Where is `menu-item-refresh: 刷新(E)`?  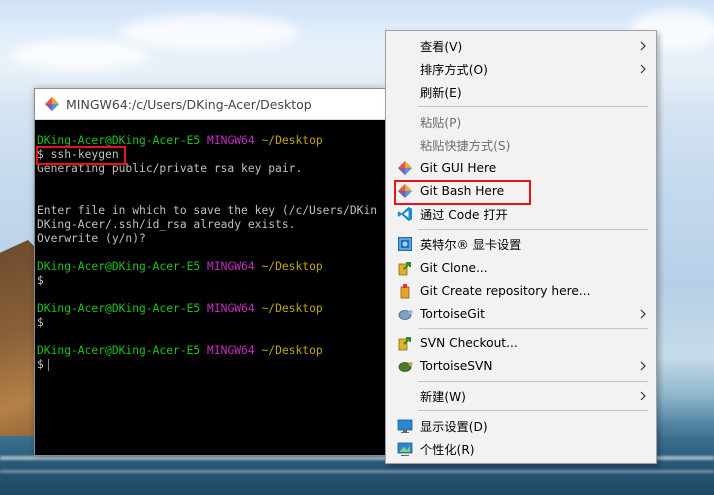 menu-item-refresh: 刷新(E) is located at coordinates (521, 92).